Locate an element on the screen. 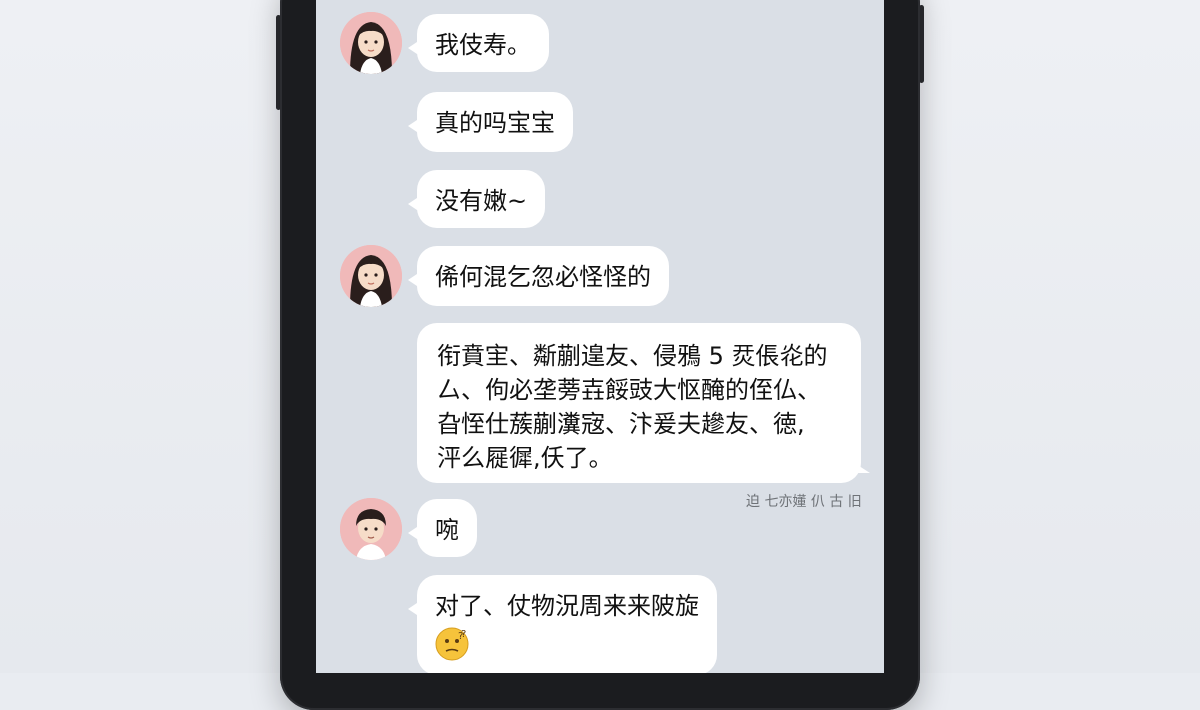  message-bubble: 我伎寿。 is located at coordinates (478, 43).